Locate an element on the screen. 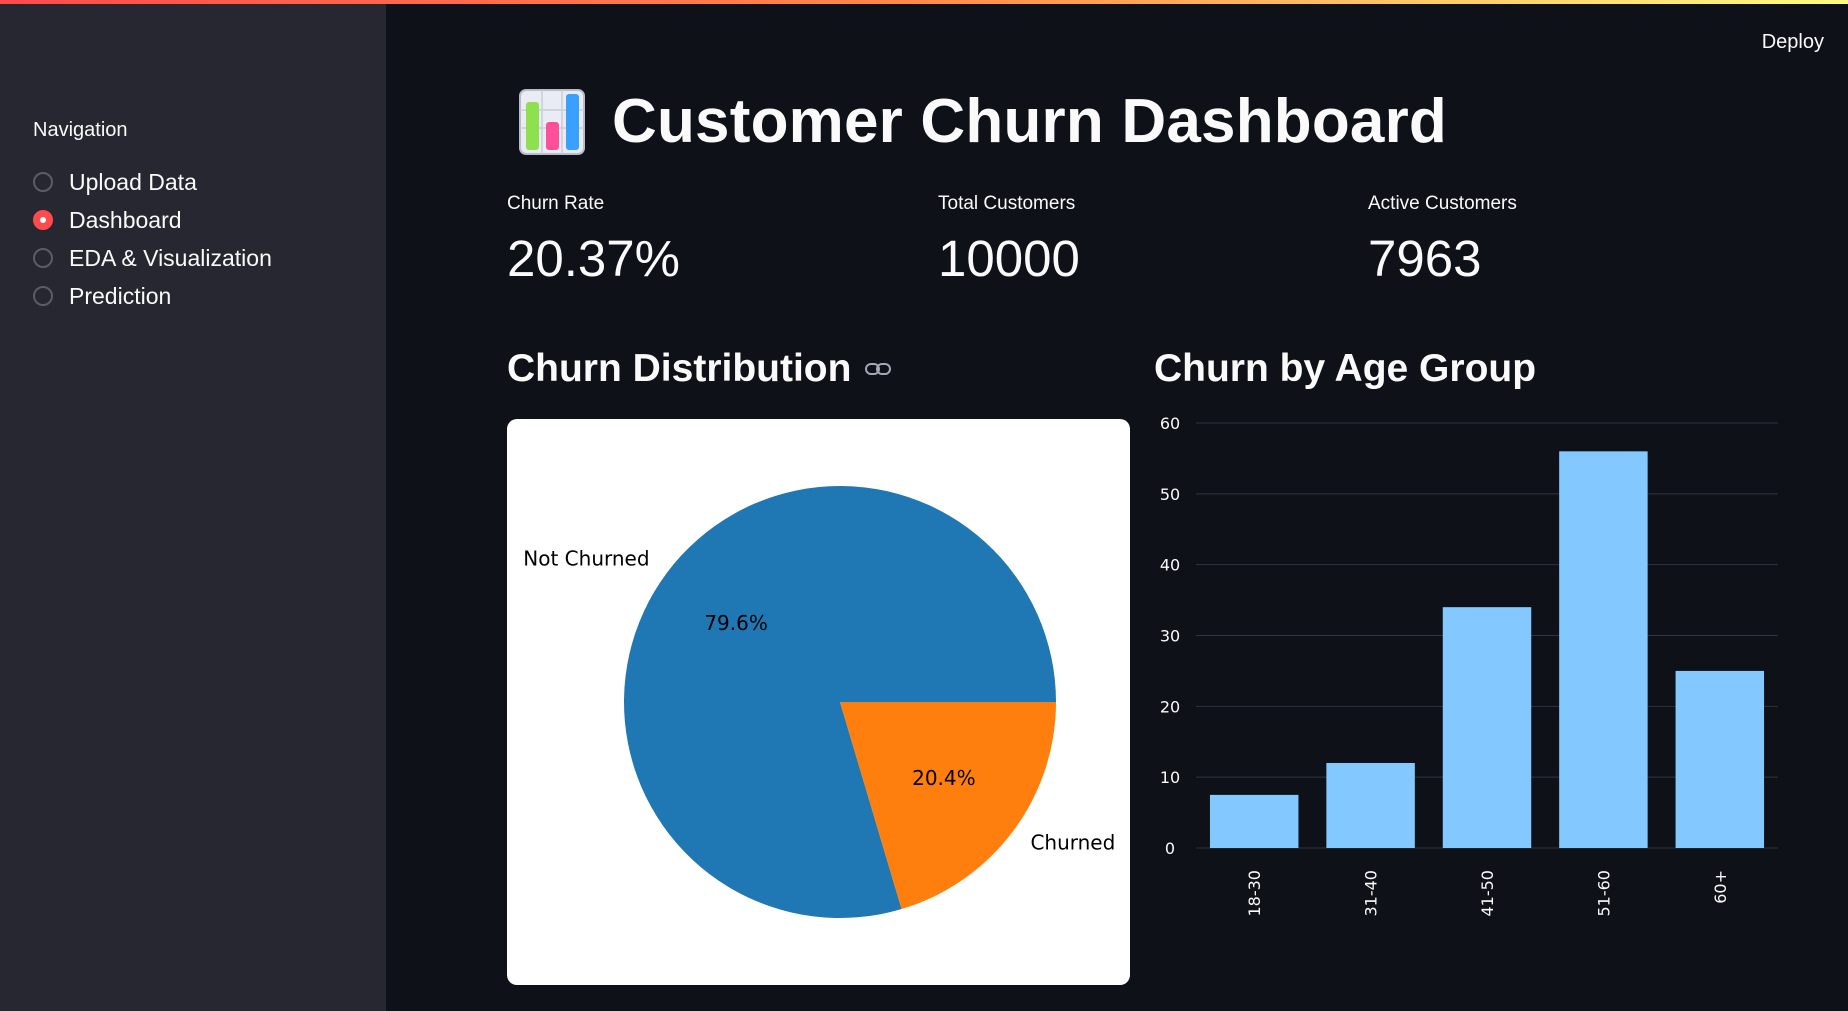 The width and height of the screenshot is (1848, 1011). metric-label: Active Customers is located at coordinates (1442, 203).